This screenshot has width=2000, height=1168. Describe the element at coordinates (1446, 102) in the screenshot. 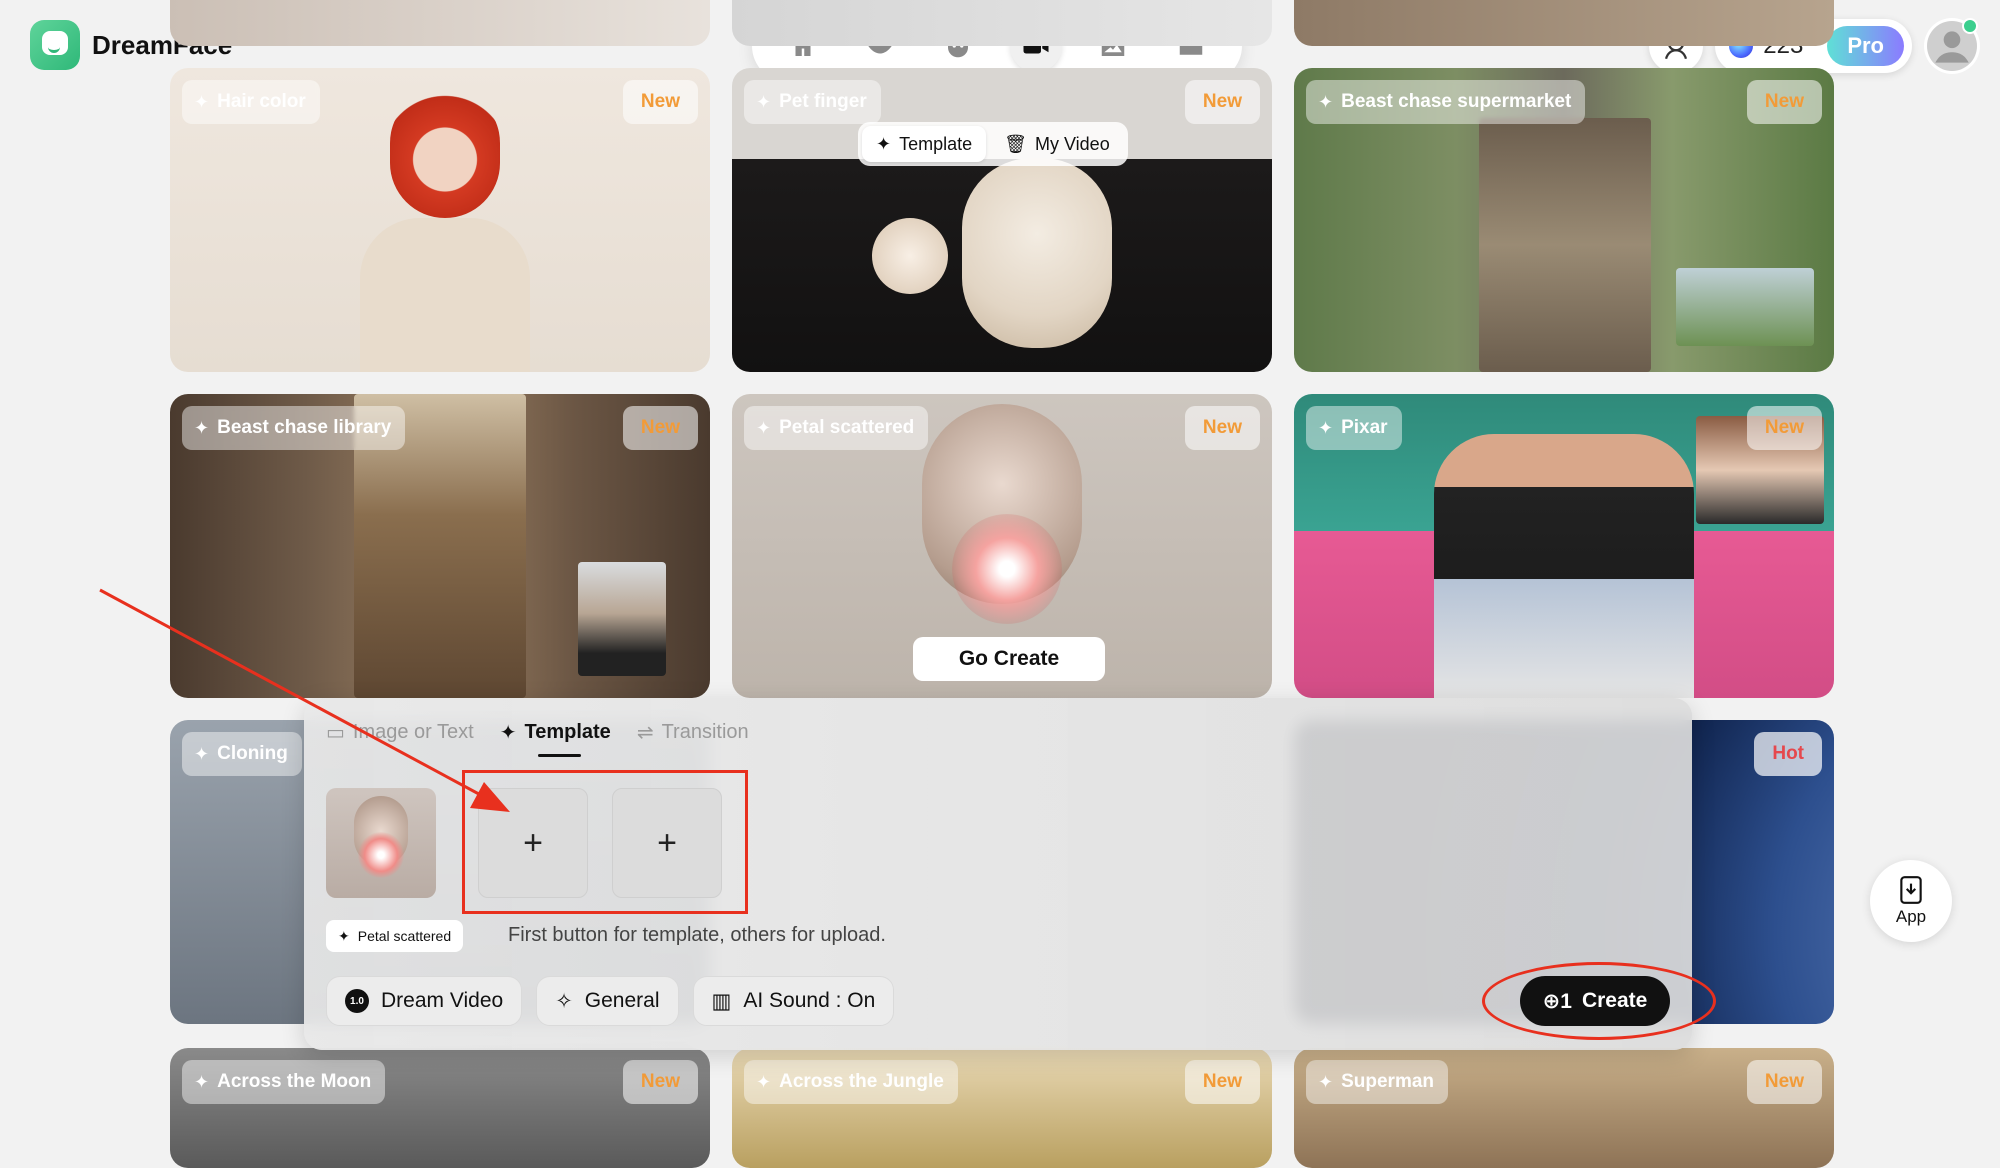

I see `card-tag: ✦ Beast chase supermarket` at that location.